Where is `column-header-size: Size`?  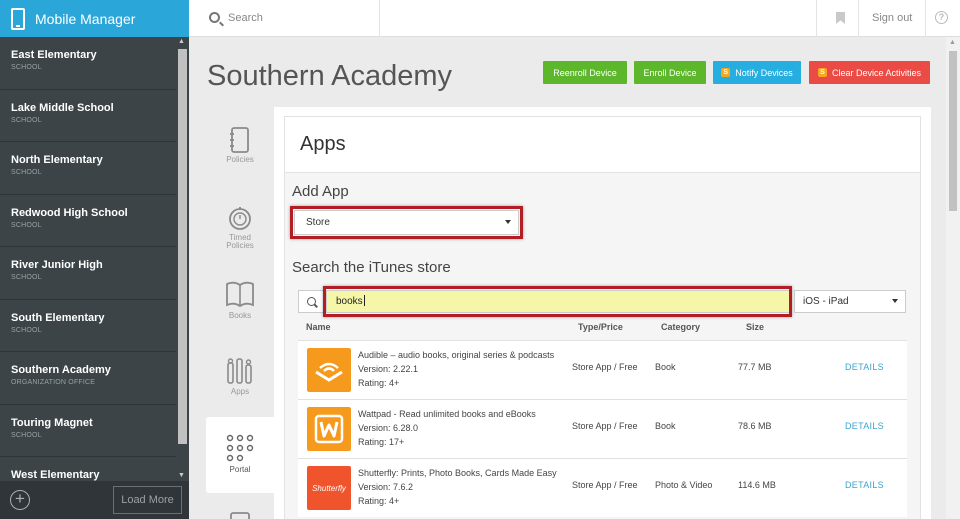
column-header-size: Size is located at coordinates (755, 327).